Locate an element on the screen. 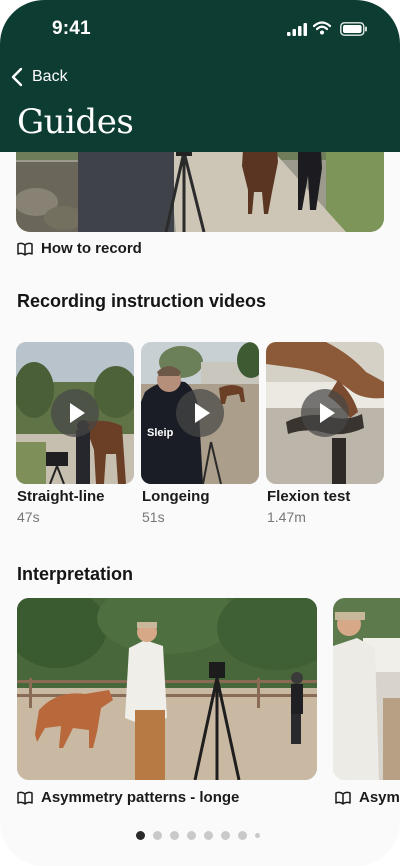 The width and height of the screenshot is (400, 866). back-label: Back is located at coordinates (50, 76).